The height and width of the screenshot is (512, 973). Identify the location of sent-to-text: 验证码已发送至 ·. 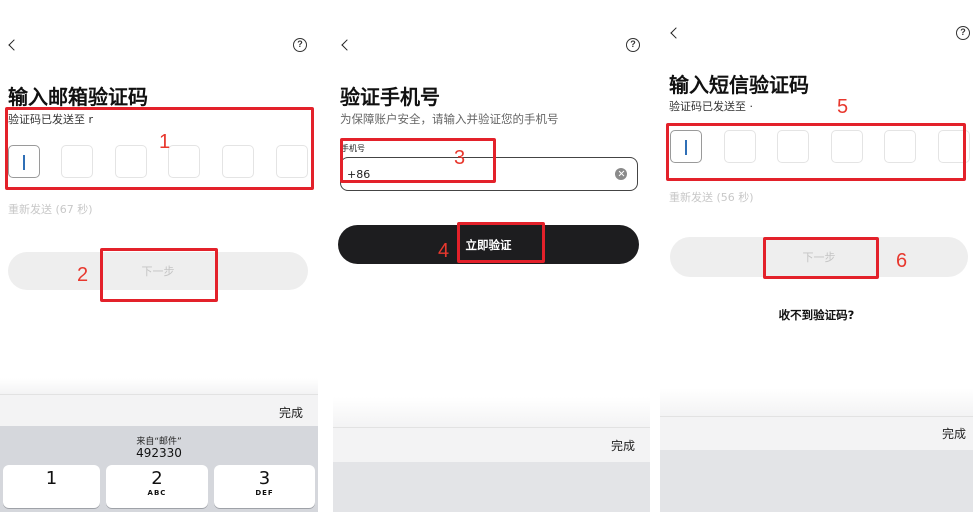
(711, 106).